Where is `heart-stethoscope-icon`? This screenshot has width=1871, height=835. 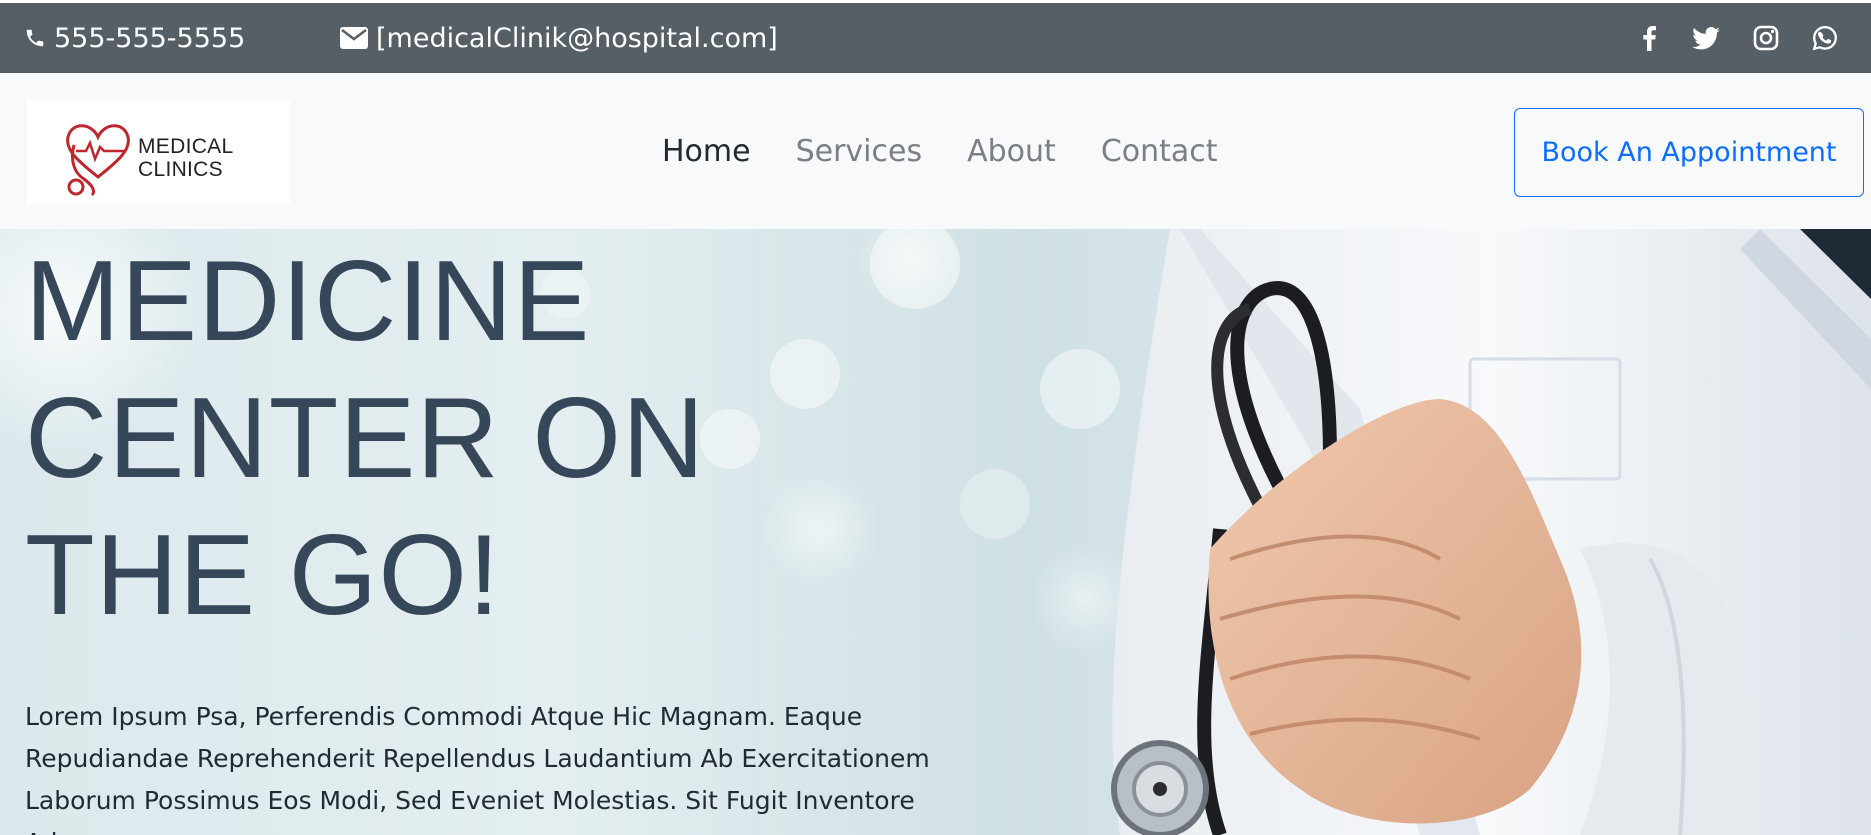 heart-stethoscope-icon is located at coordinates (98, 160).